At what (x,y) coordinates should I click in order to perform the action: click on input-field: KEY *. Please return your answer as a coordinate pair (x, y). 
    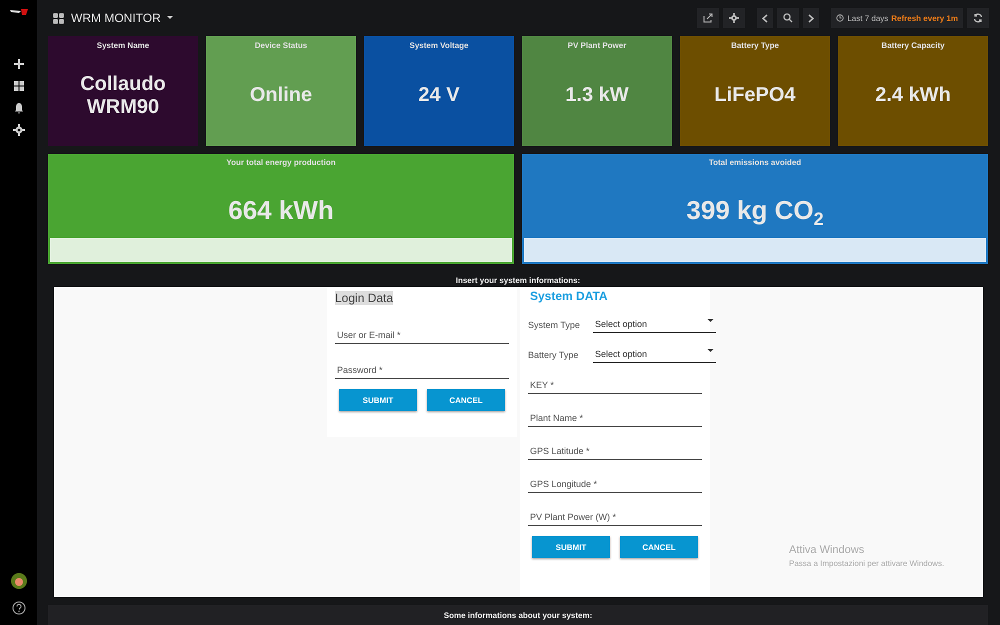
    Looking at the image, I should click on (615, 385).